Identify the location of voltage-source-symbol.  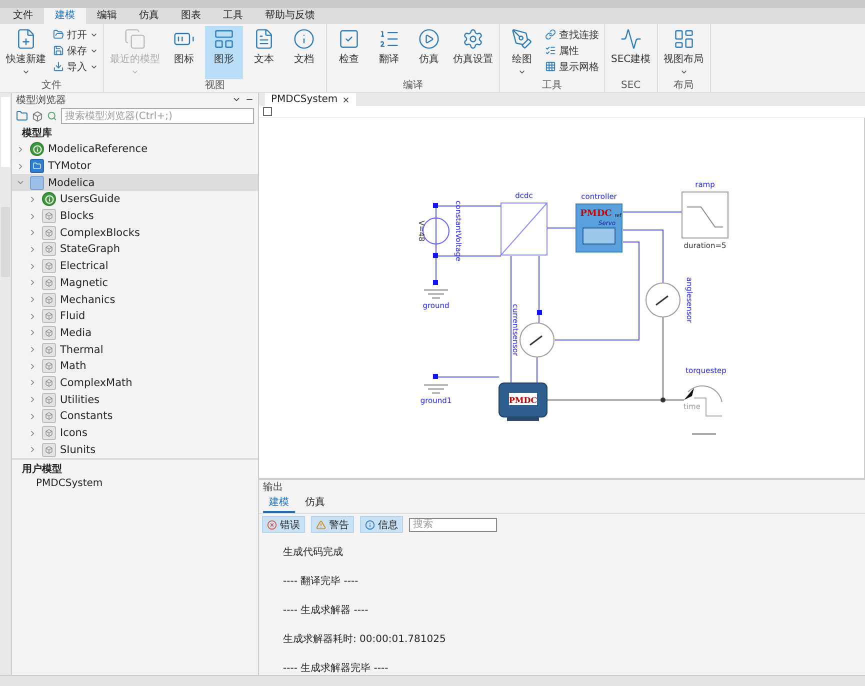
(436, 231).